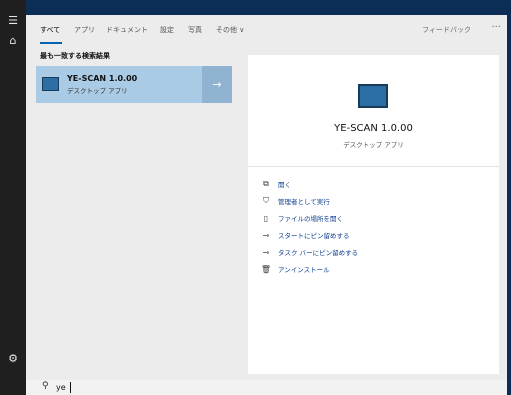  Describe the element at coordinates (75, 56) in the screenshot. I see `best-match-heading: 最も一致する検索結果` at that location.